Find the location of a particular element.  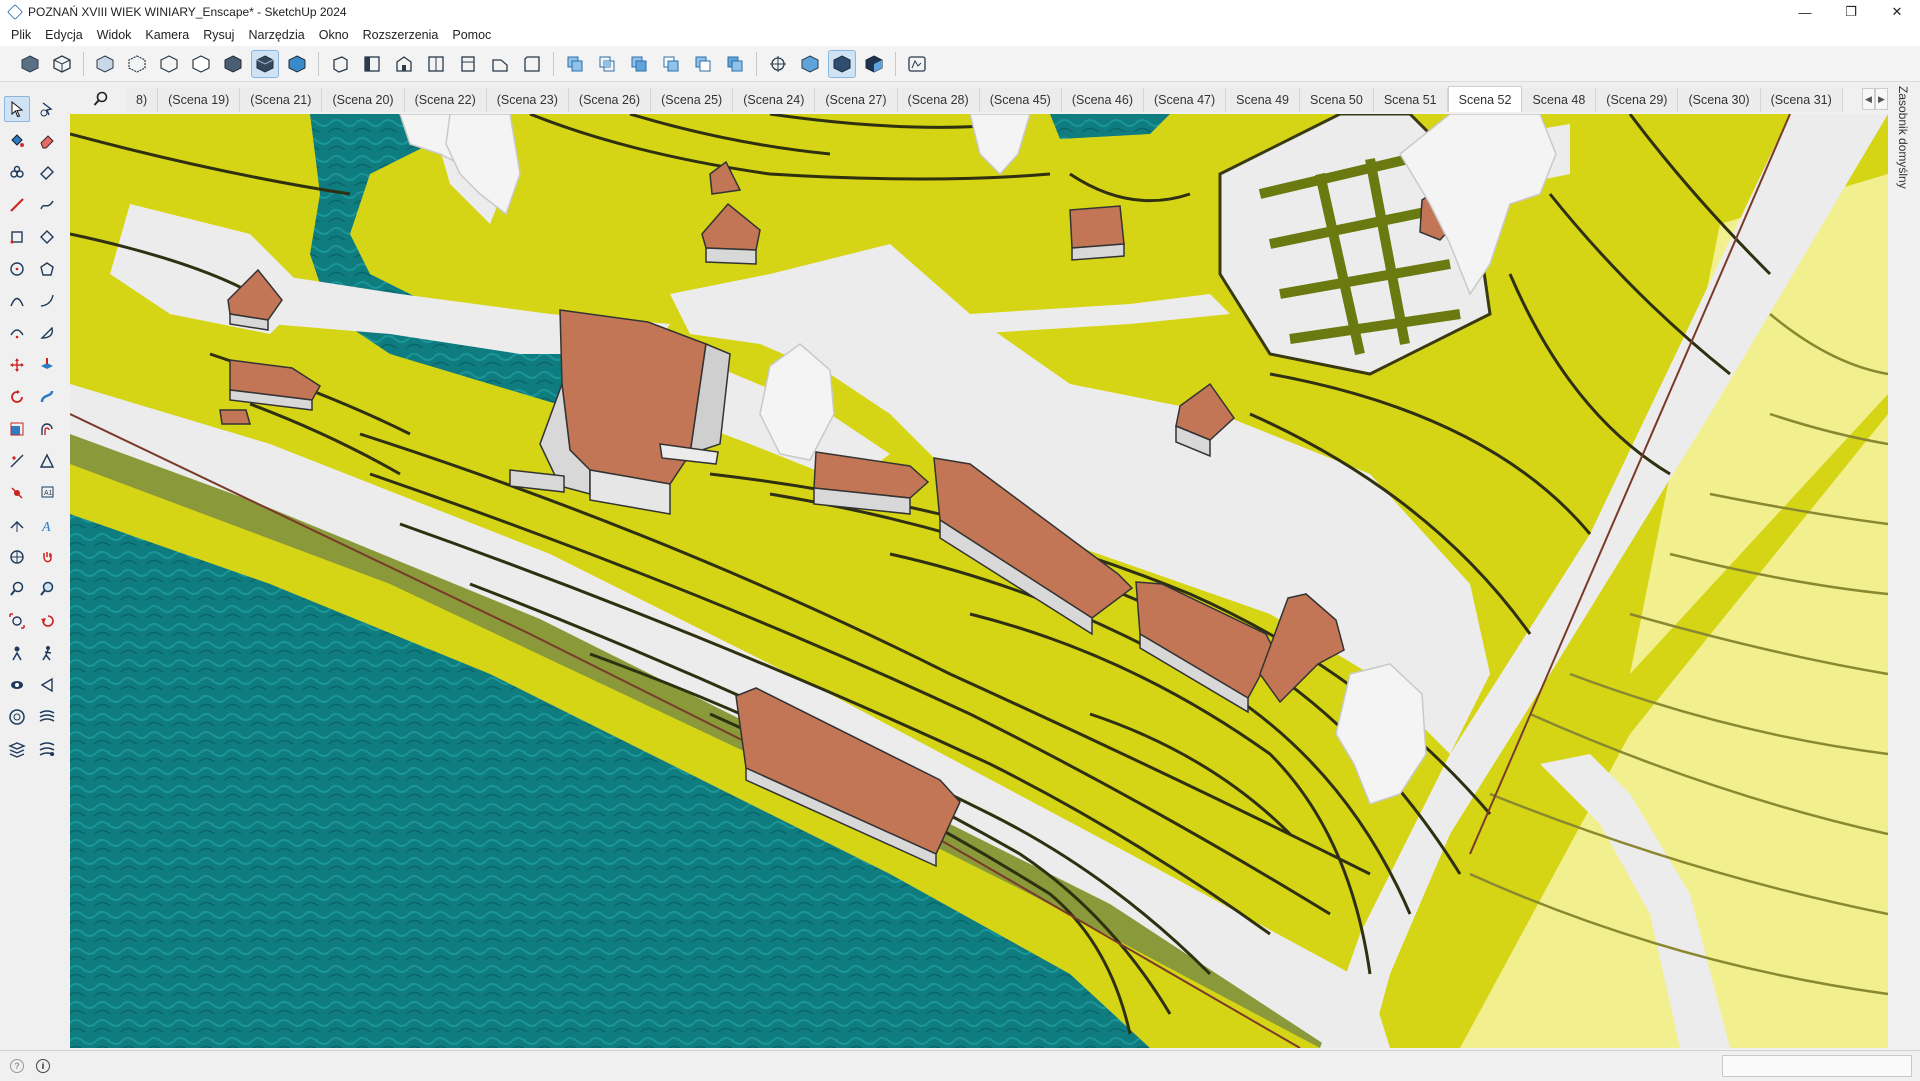

display-sections-icon is located at coordinates (810, 64).